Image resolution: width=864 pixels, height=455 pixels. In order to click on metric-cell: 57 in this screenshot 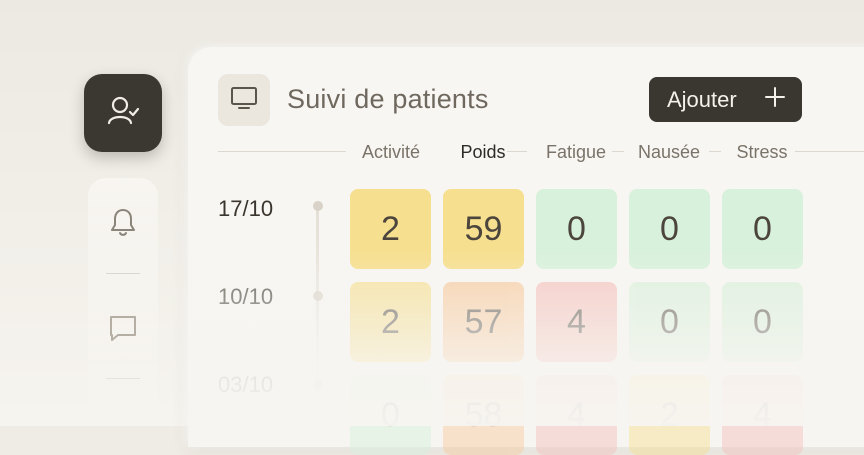, I will do `click(483, 322)`.